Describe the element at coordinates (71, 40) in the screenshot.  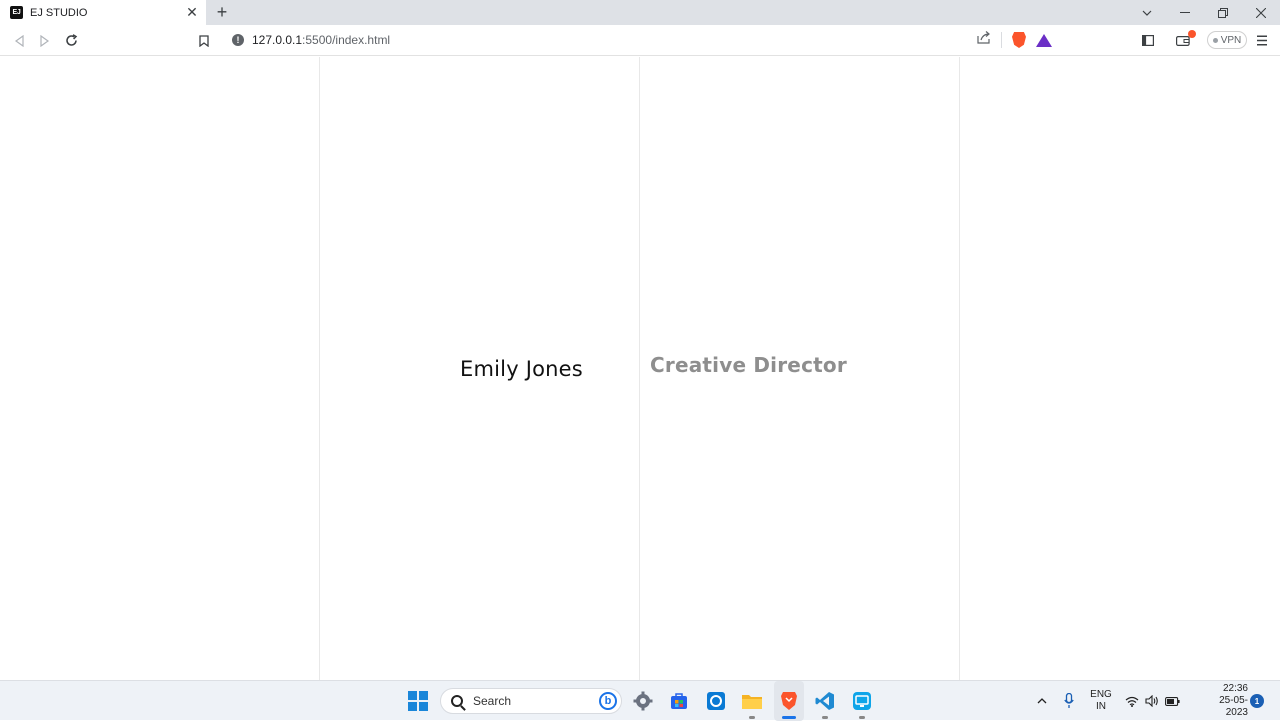
I see `reload-icon` at that location.